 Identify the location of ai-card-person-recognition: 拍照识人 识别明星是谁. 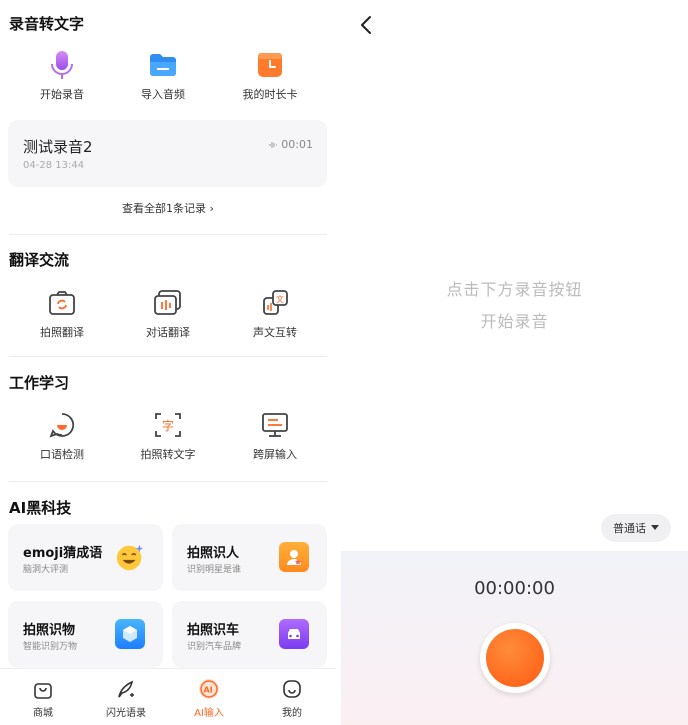
(249, 557).